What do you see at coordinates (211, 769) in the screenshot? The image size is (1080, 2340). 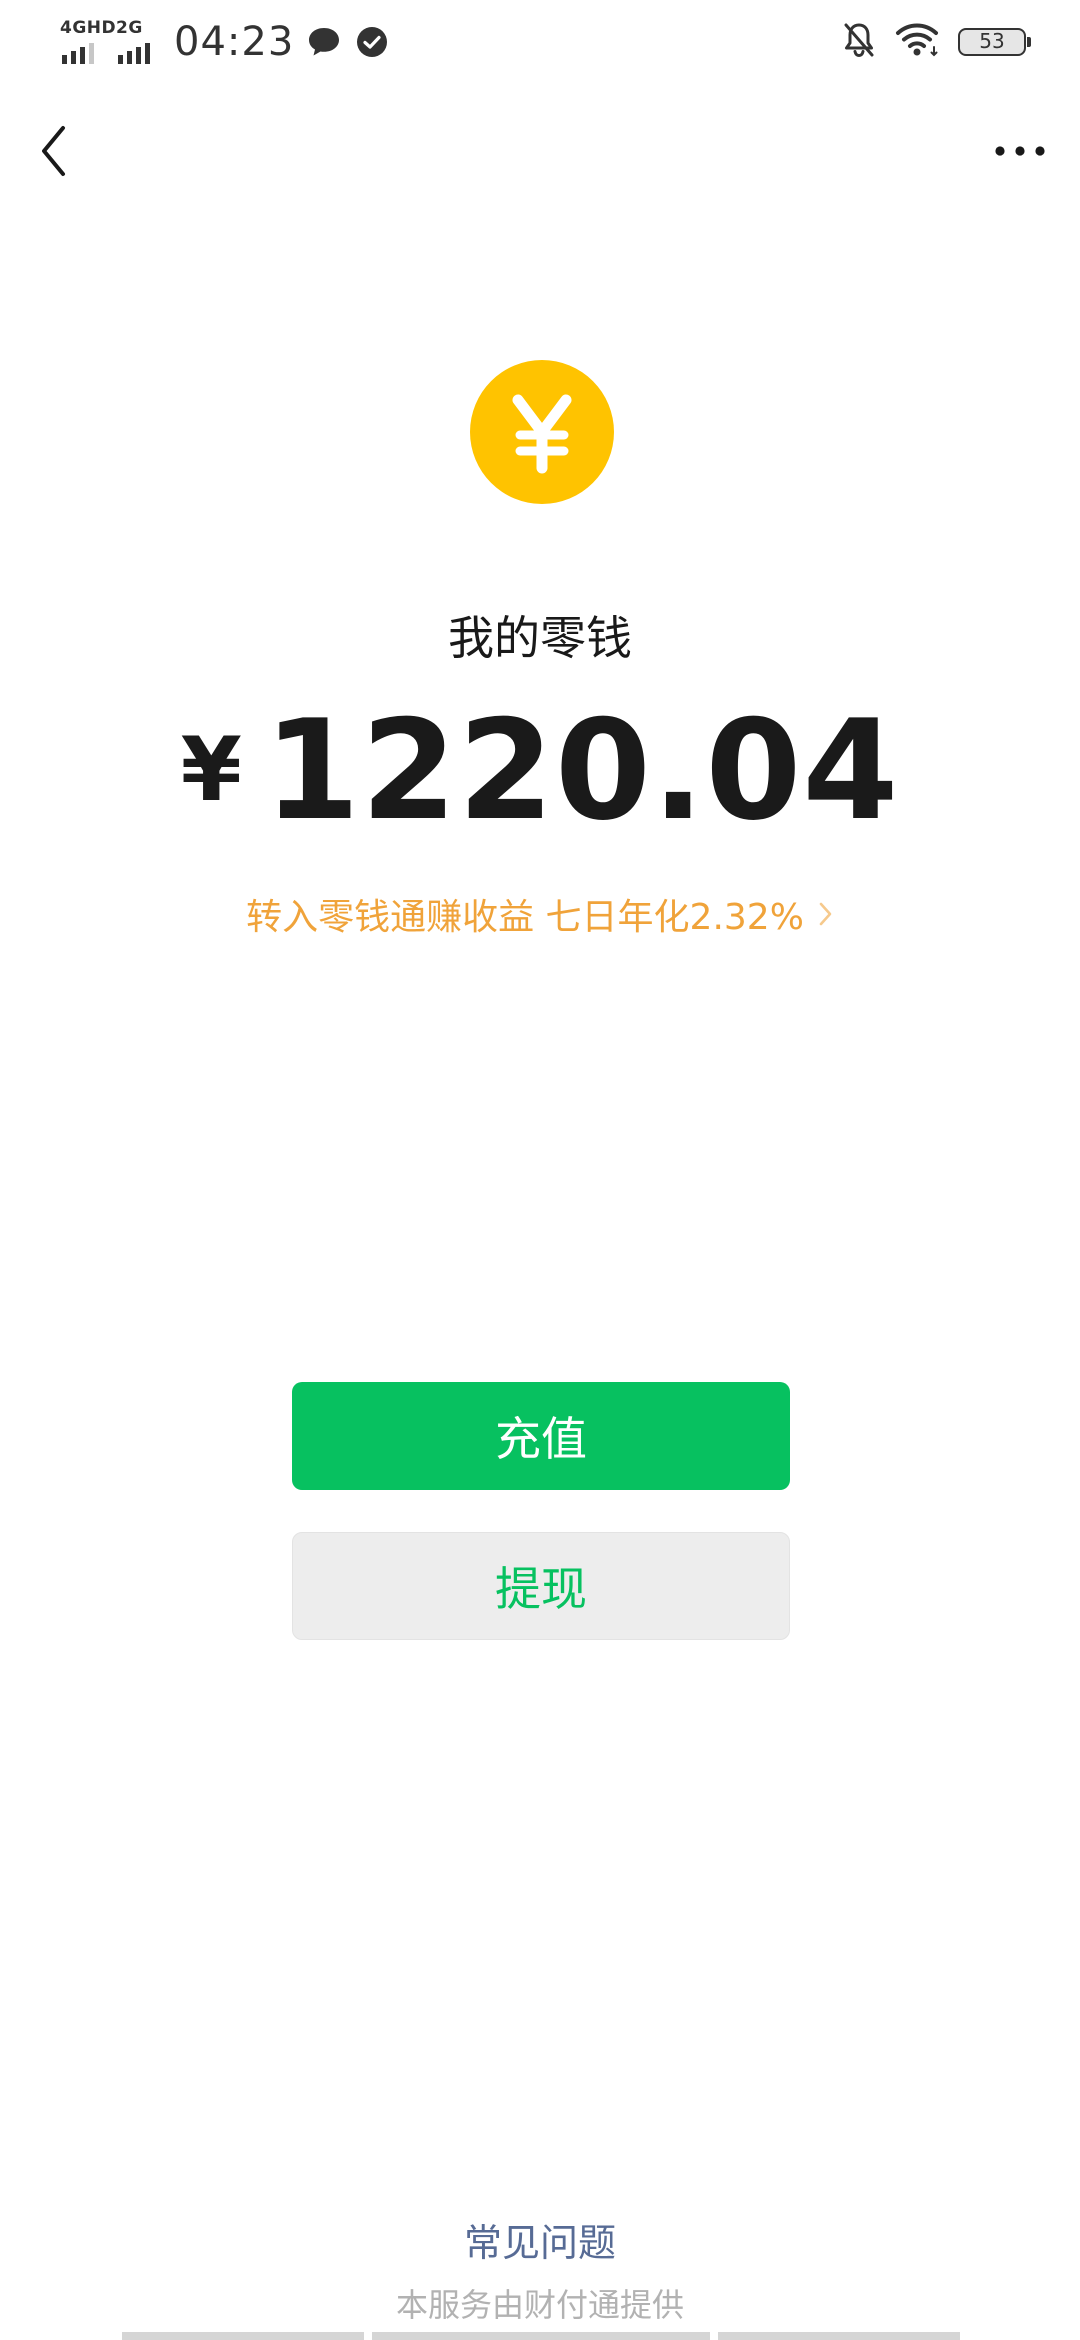 I see `currency-symbol: ¥` at bounding box center [211, 769].